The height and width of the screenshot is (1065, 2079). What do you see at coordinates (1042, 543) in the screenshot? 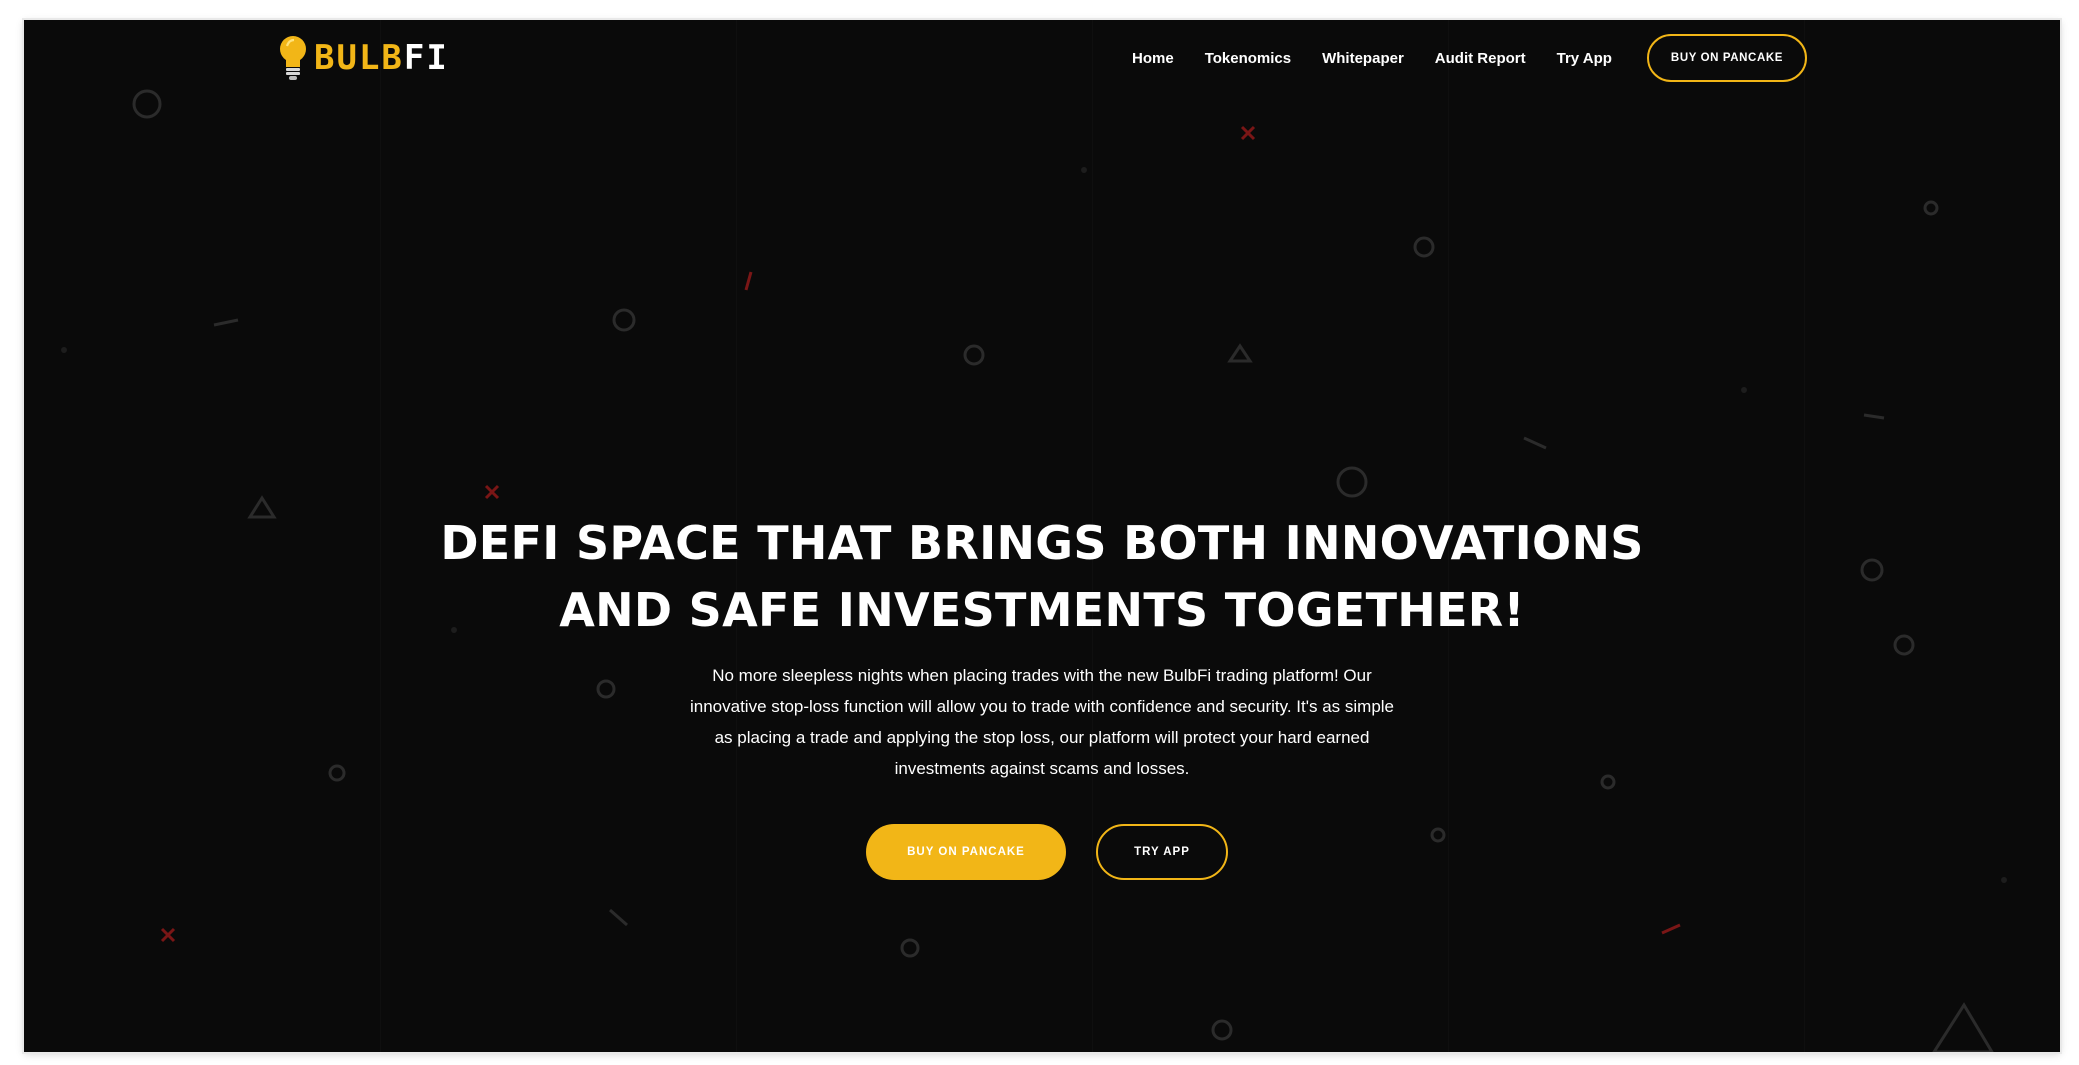
I see `hero-title-line-1: DEFI SPACE THAT BRINGS BOTH INNOVATIONS` at bounding box center [1042, 543].